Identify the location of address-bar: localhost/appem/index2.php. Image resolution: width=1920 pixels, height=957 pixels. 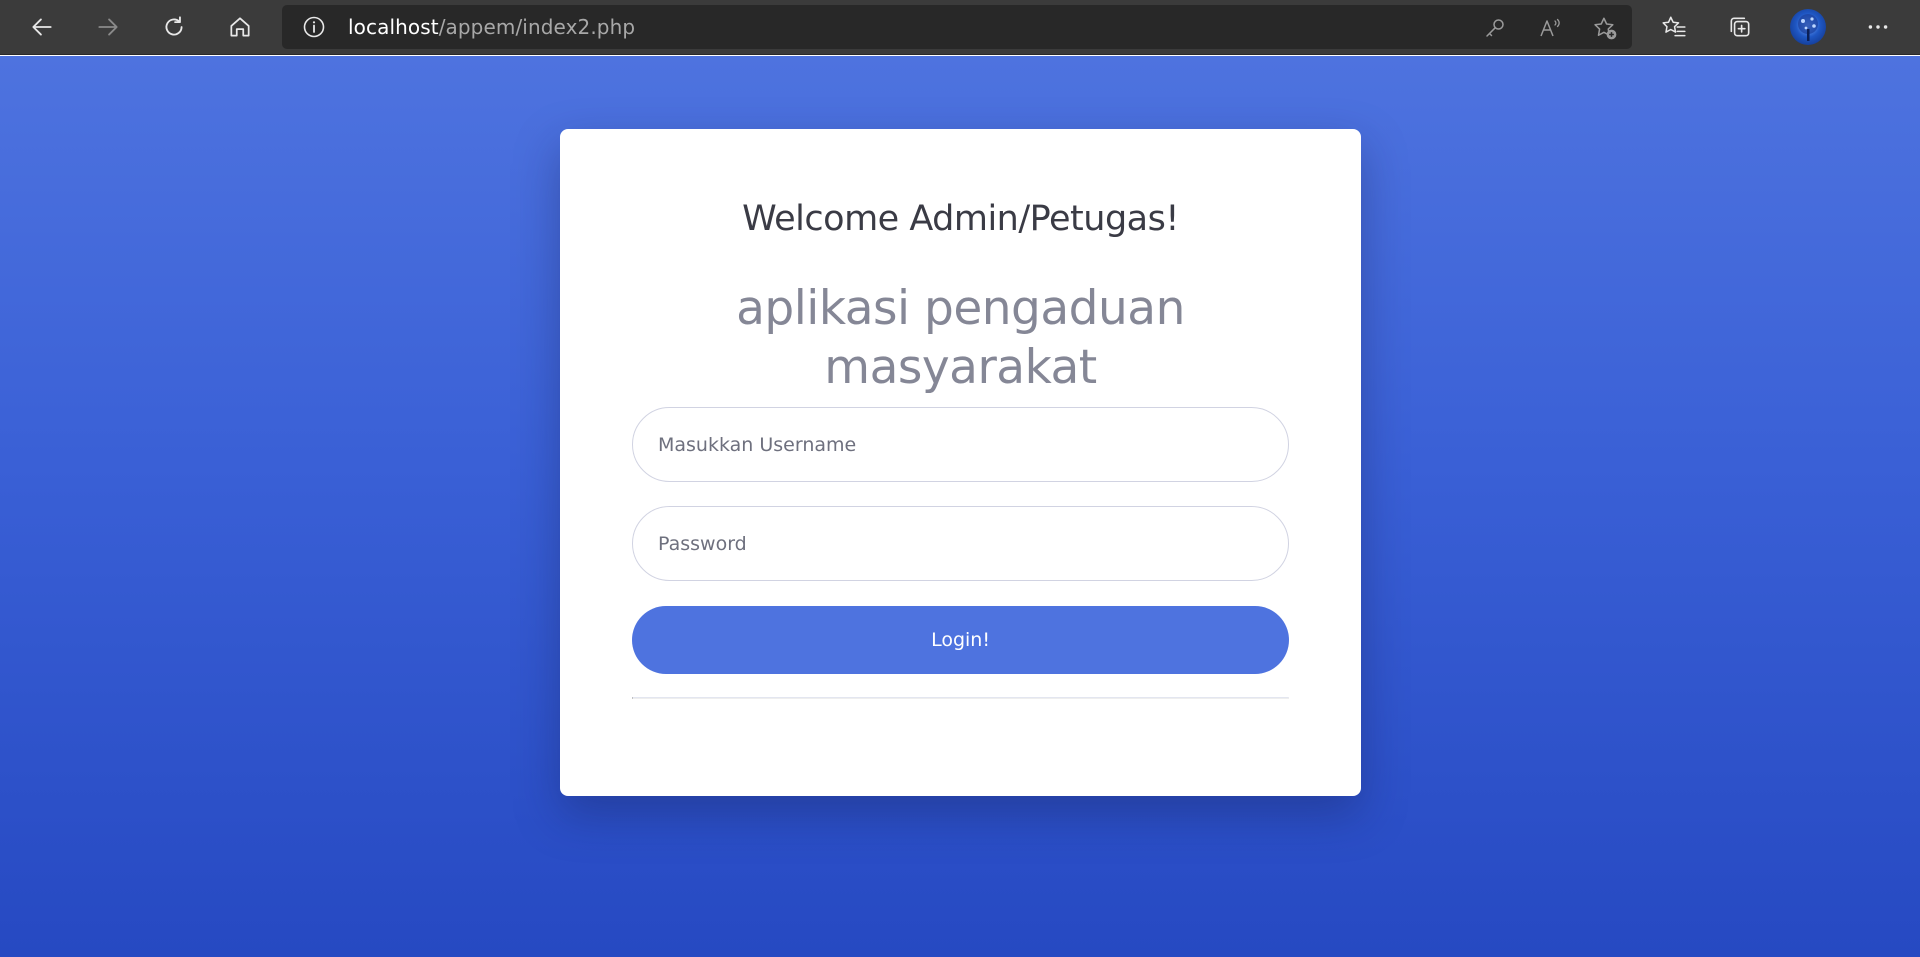
(957, 27).